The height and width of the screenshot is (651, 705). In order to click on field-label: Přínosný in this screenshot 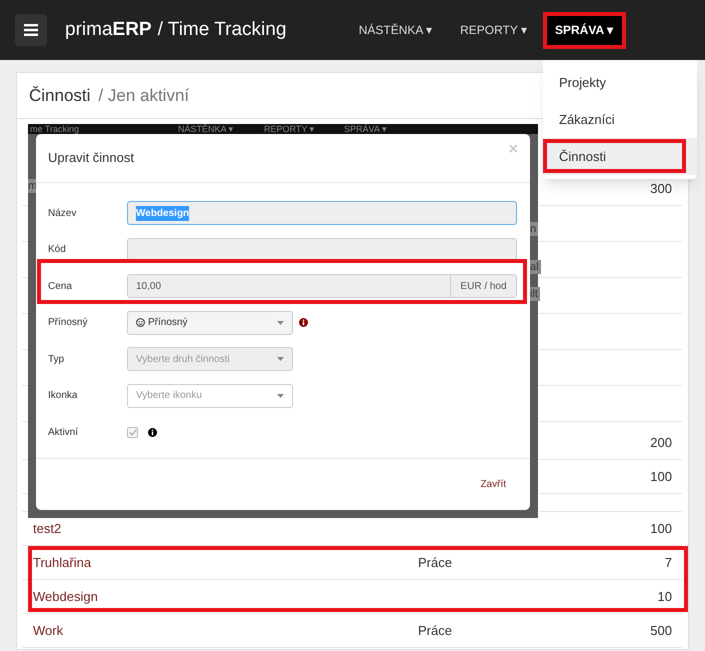, I will do `click(68, 323)`.